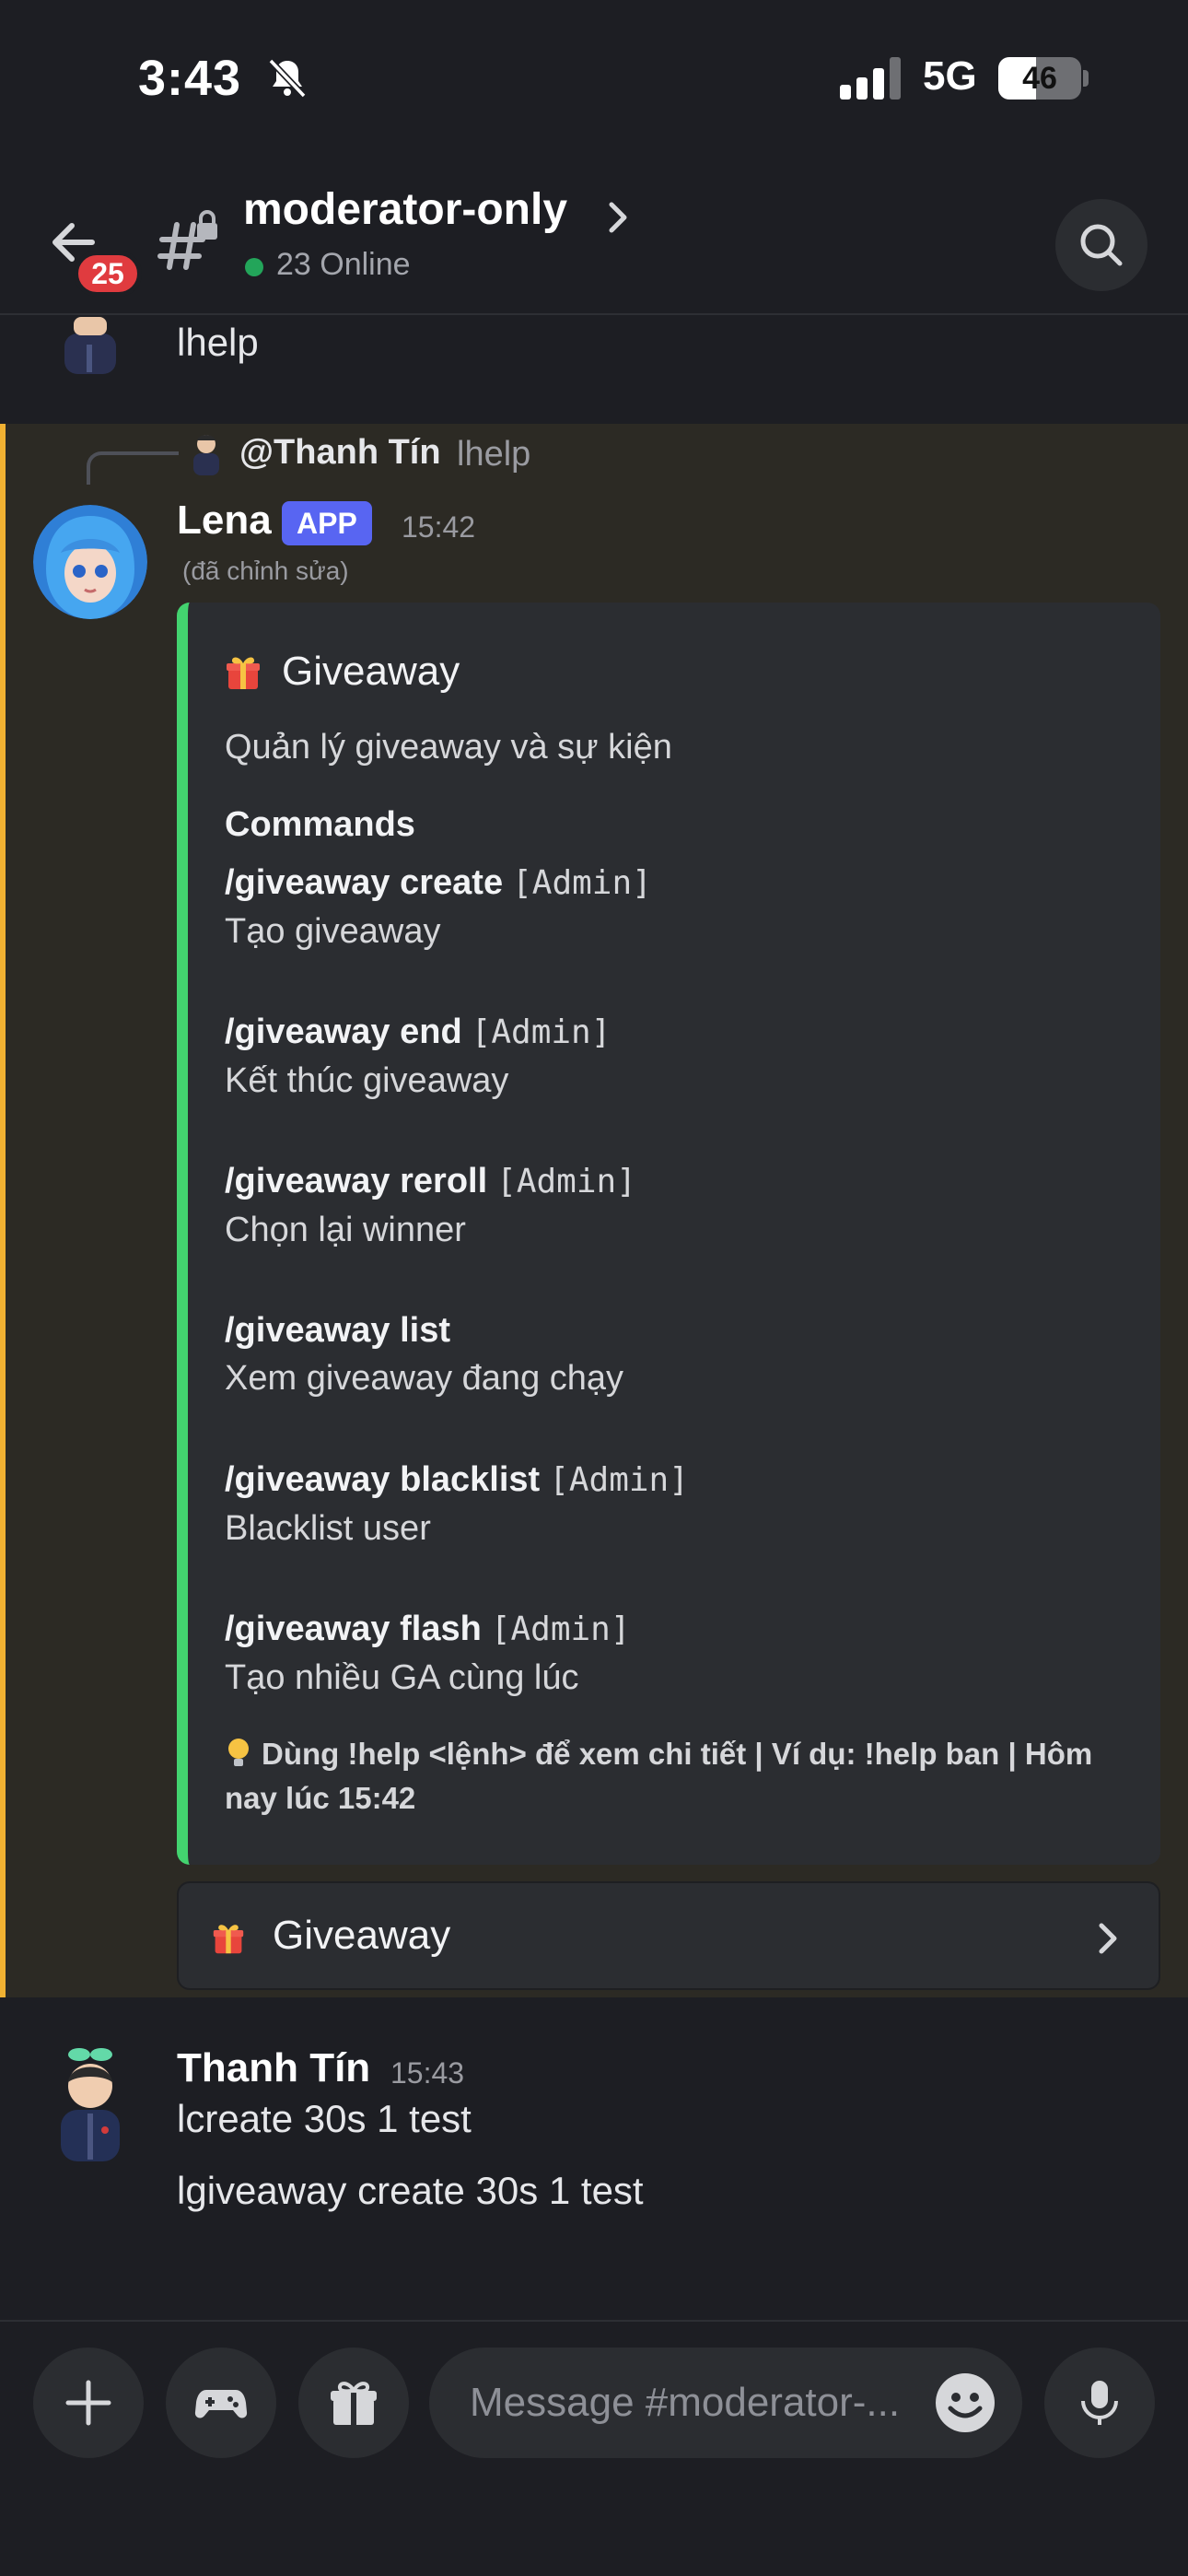 Image resolution: width=1188 pixels, height=2576 pixels. What do you see at coordinates (424, 1378) in the screenshot?
I see `command-description: Xem giveaway đang chạy` at bounding box center [424, 1378].